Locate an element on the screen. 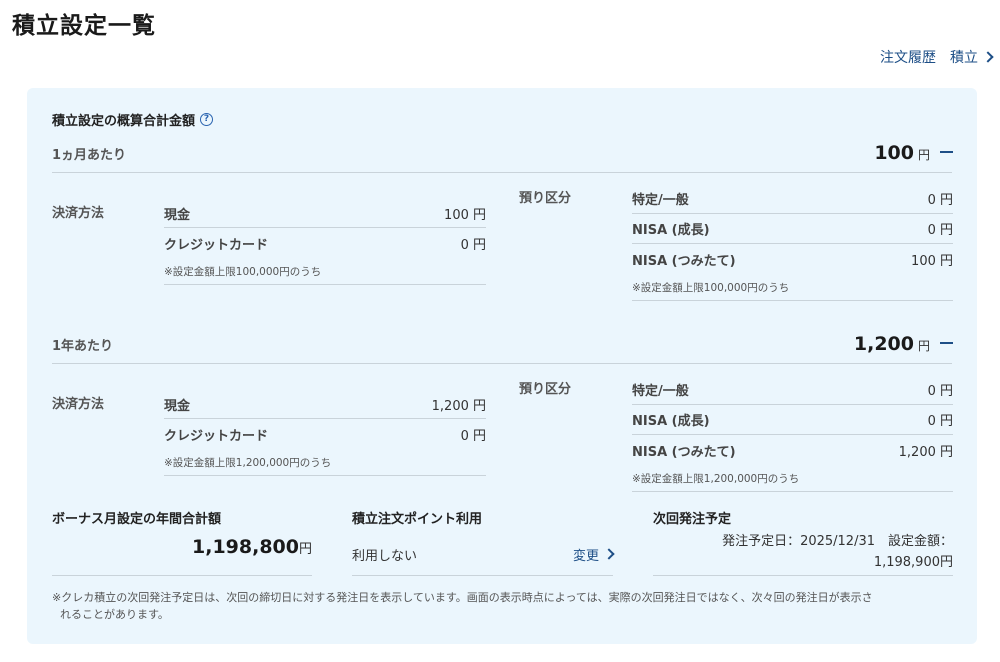 Image resolution: width=1000 pixels, height=662 pixels. settlement-amount: 1,200 円 is located at coordinates (458, 406).